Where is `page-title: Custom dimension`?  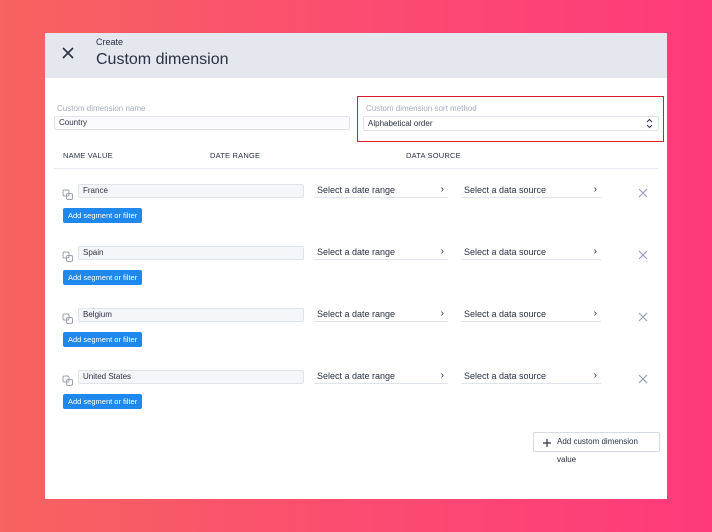
page-title: Custom dimension is located at coordinates (162, 59).